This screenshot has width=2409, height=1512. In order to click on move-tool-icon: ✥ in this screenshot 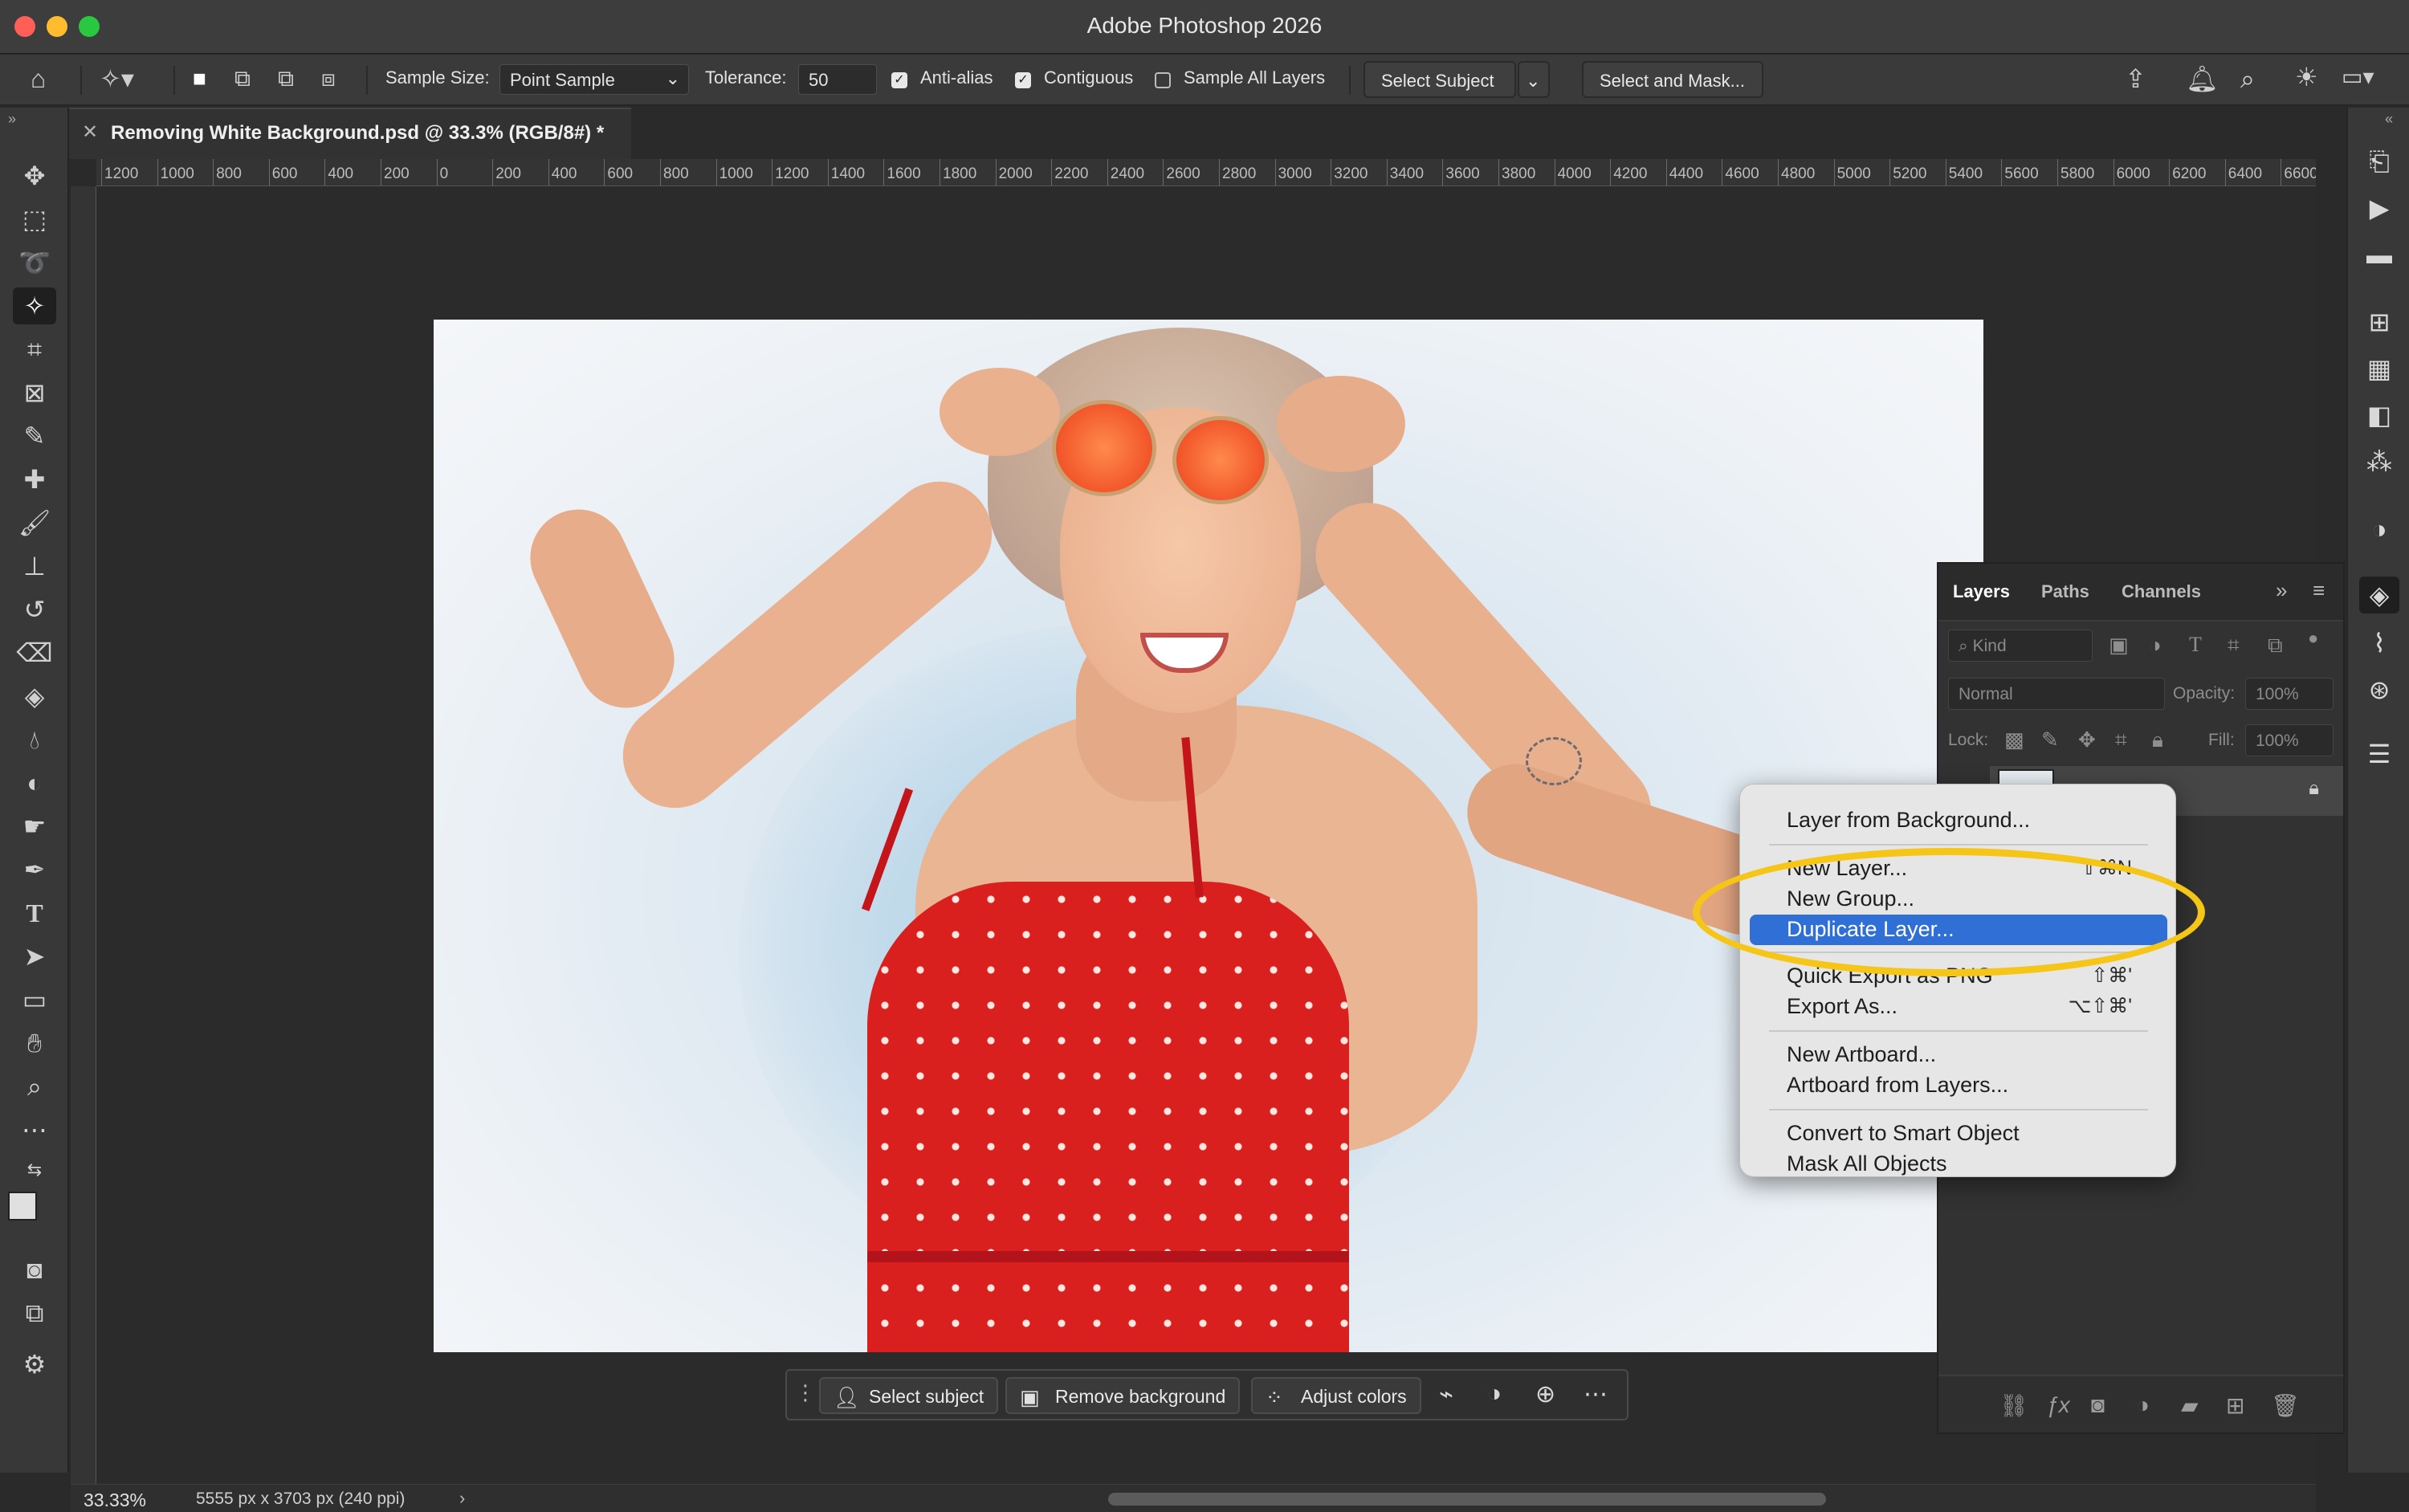, I will do `click(35, 176)`.